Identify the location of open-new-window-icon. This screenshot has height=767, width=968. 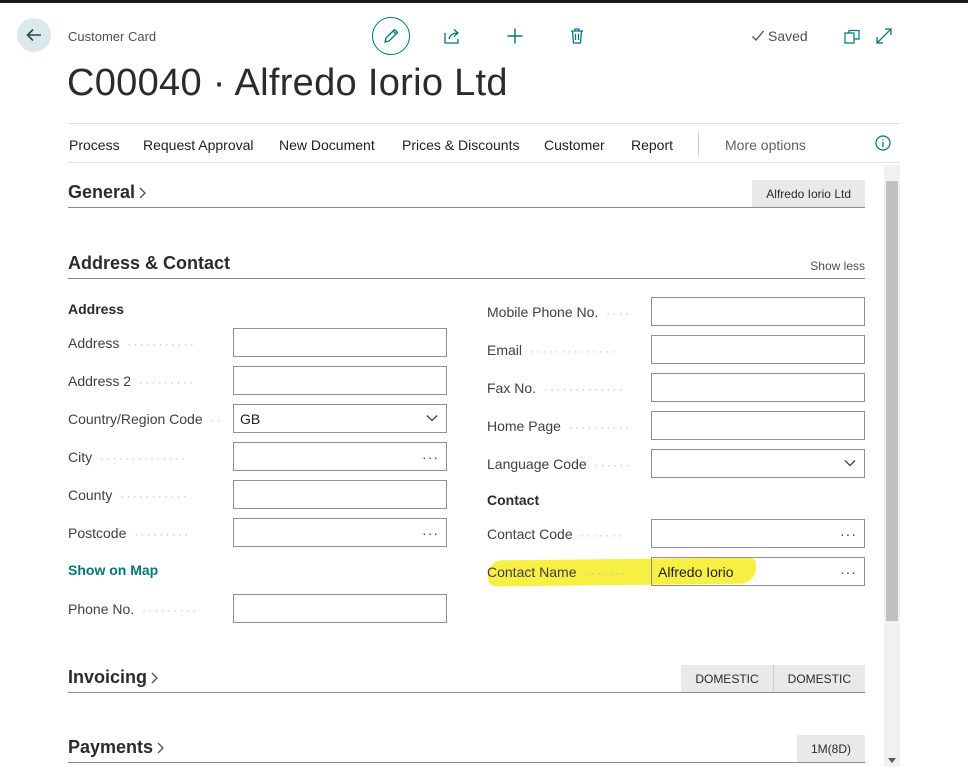
(852, 36).